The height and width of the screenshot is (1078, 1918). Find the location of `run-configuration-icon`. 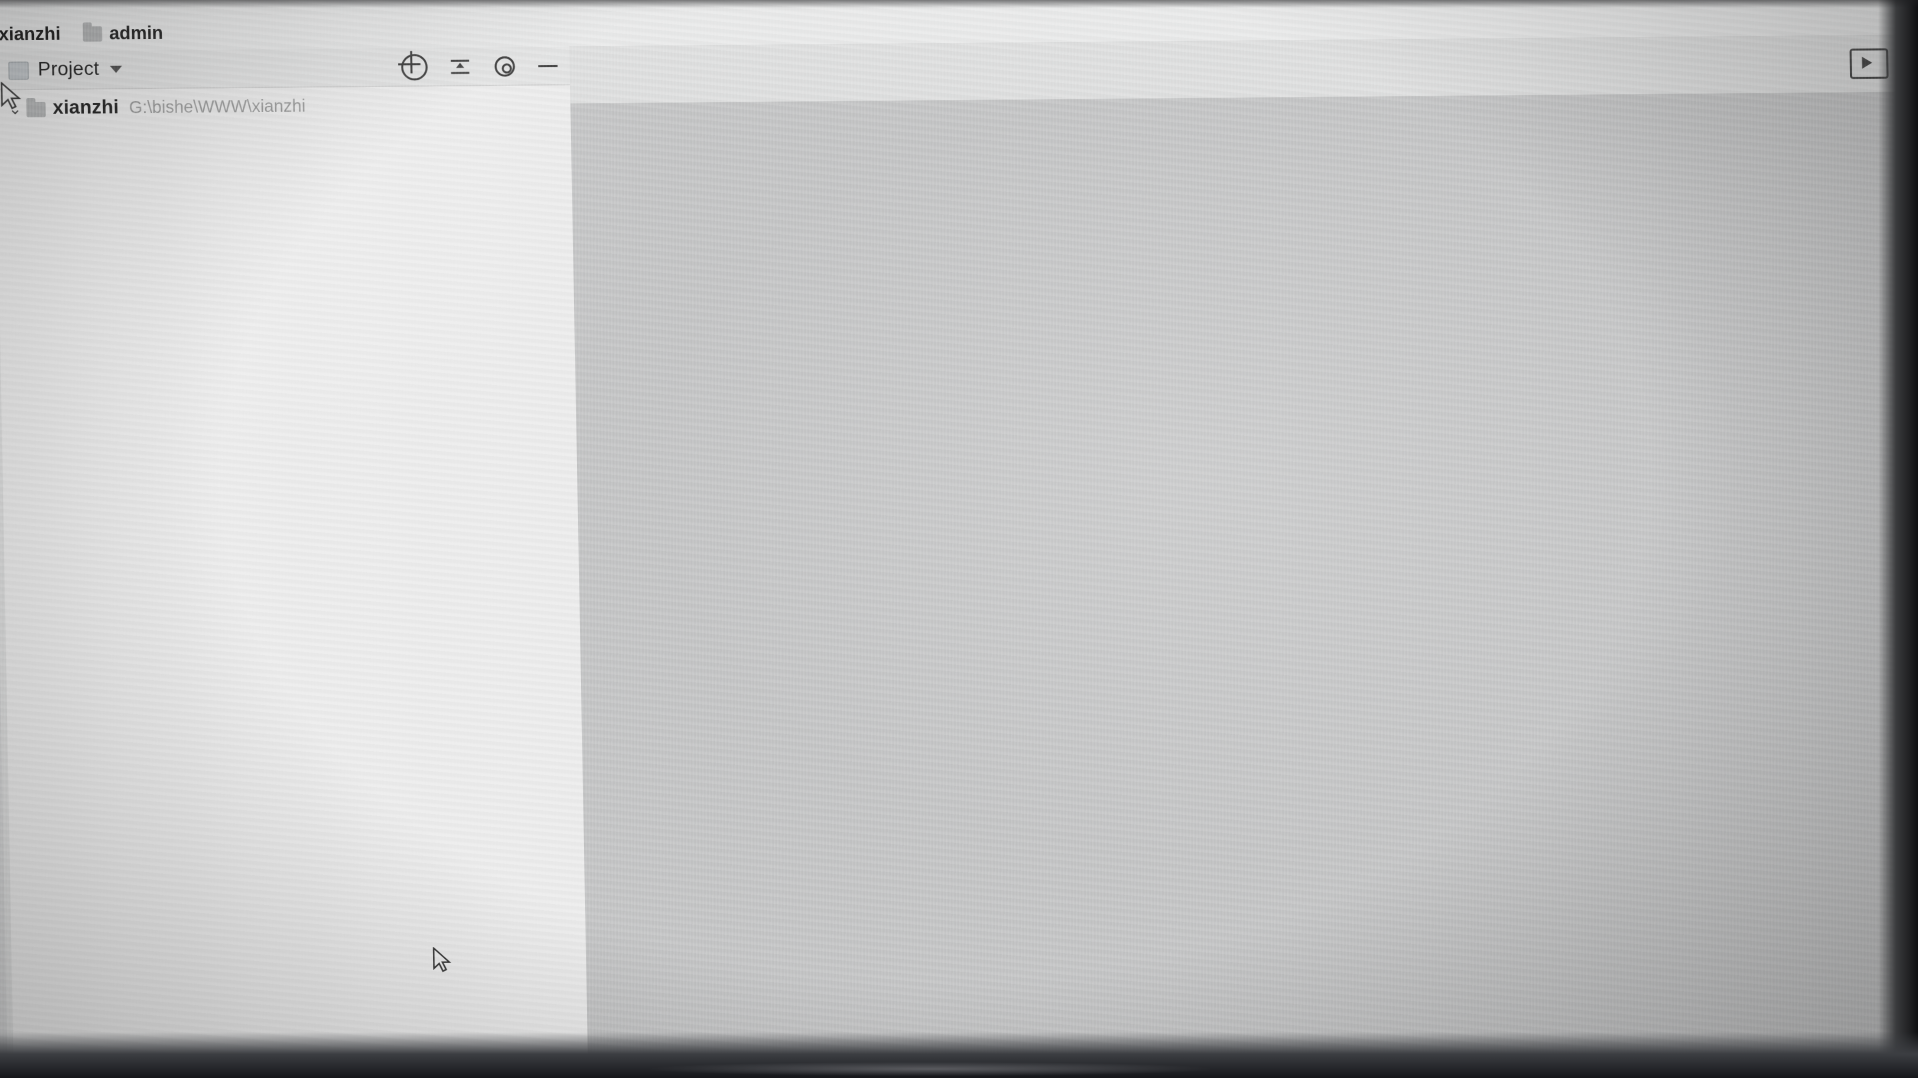

run-configuration-icon is located at coordinates (1869, 64).